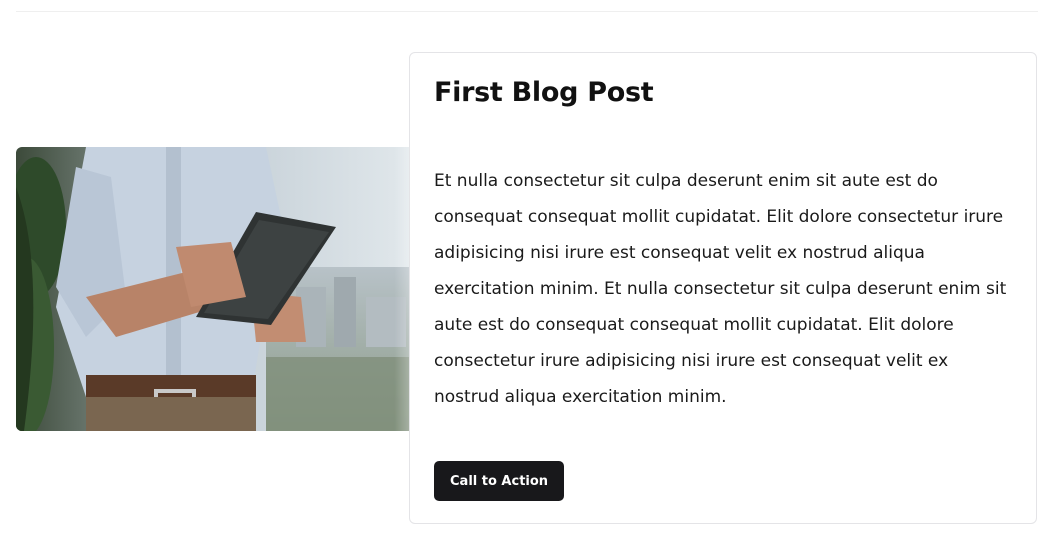  I want to click on post-title: First Blog Post, so click(544, 92).